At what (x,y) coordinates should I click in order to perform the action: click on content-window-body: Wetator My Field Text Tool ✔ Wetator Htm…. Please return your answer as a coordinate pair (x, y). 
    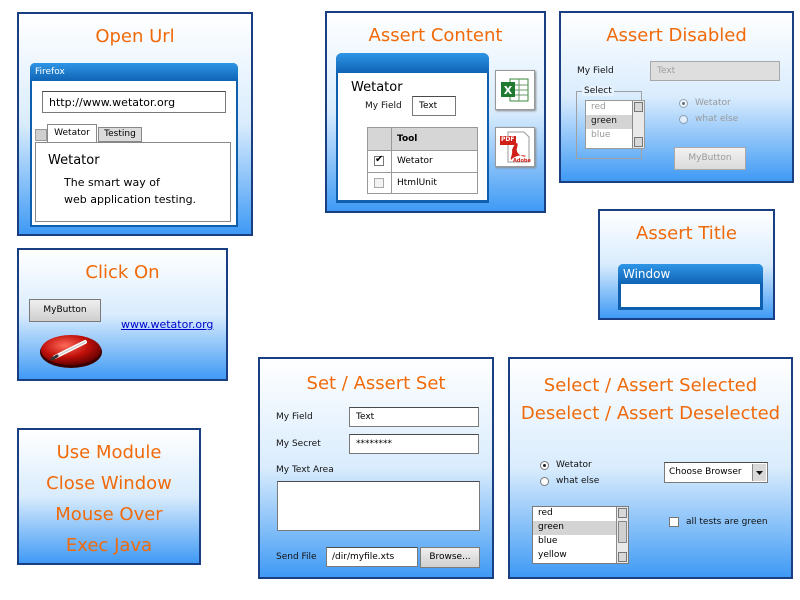
    Looking at the image, I should click on (412, 136).